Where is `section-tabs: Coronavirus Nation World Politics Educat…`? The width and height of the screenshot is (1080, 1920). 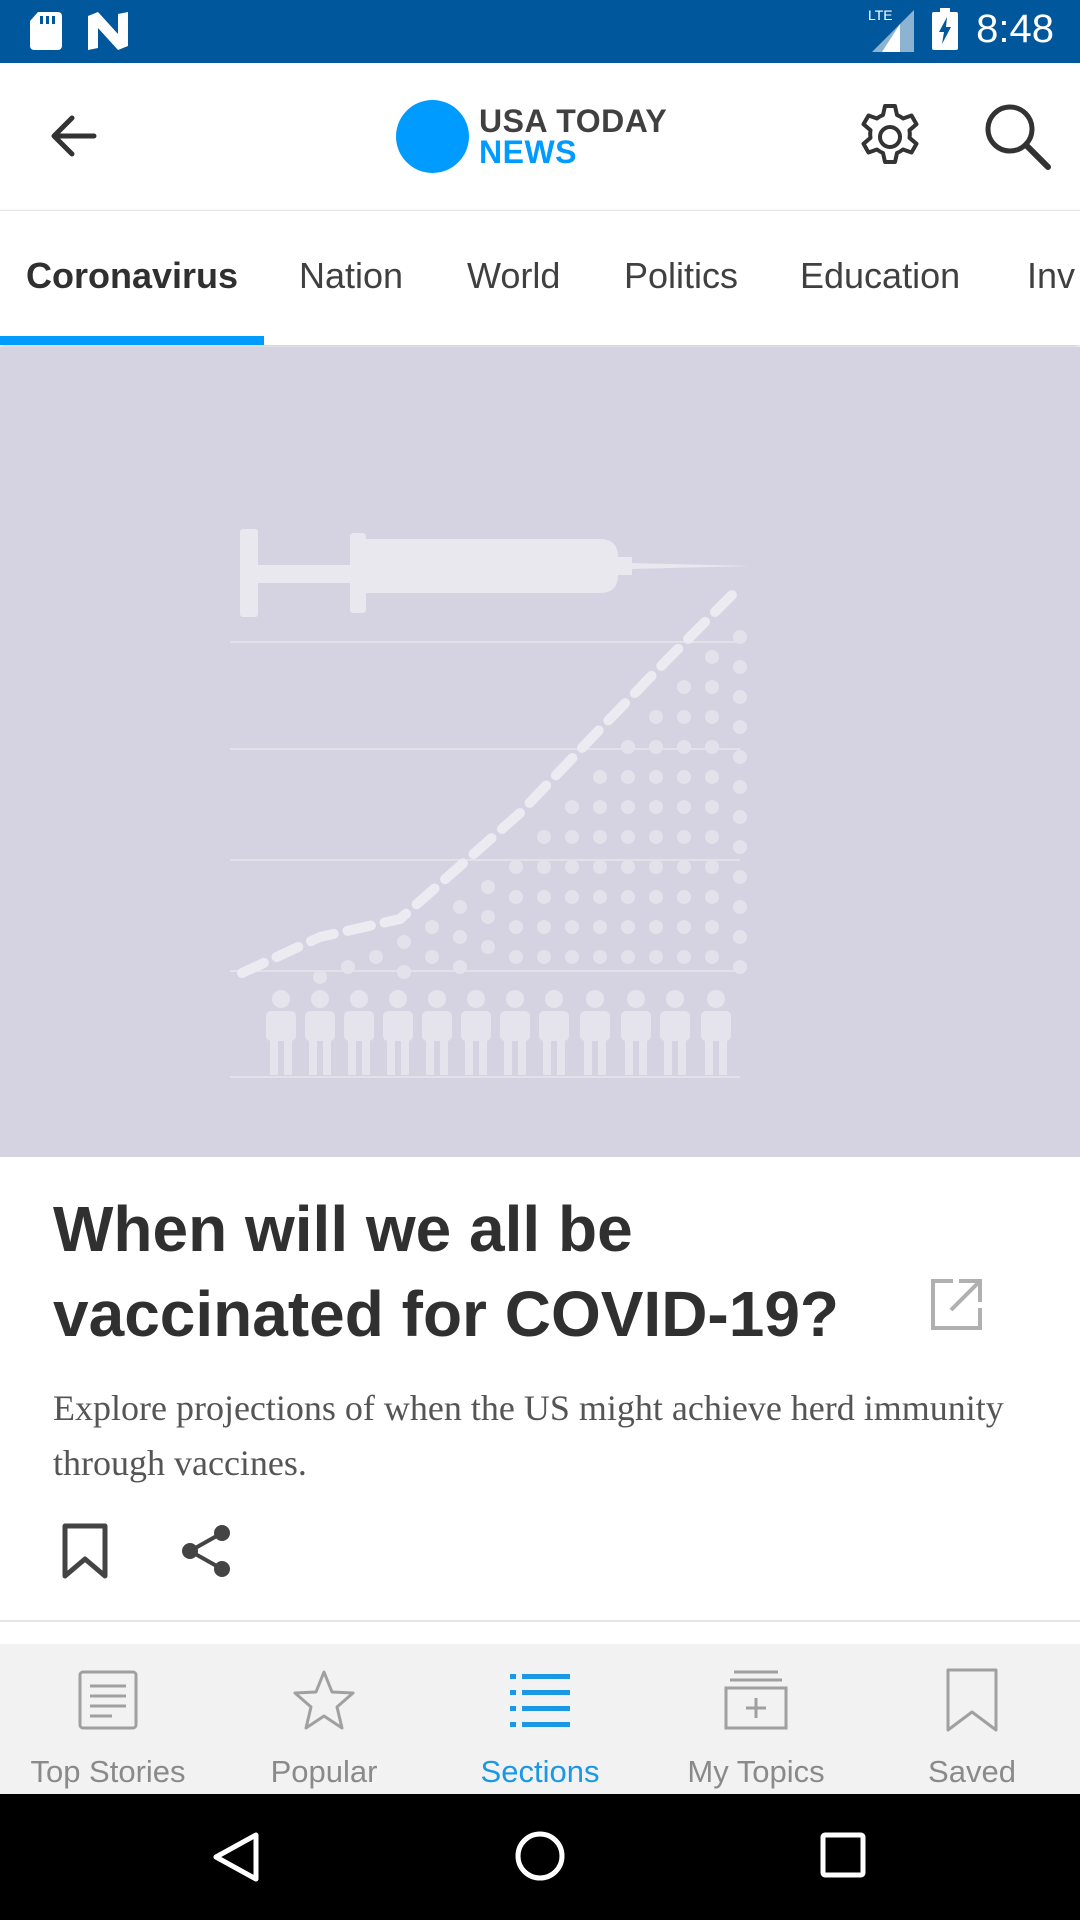
section-tabs: Coronavirus Nation World Politics Educat… is located at coordinates (540, 277).